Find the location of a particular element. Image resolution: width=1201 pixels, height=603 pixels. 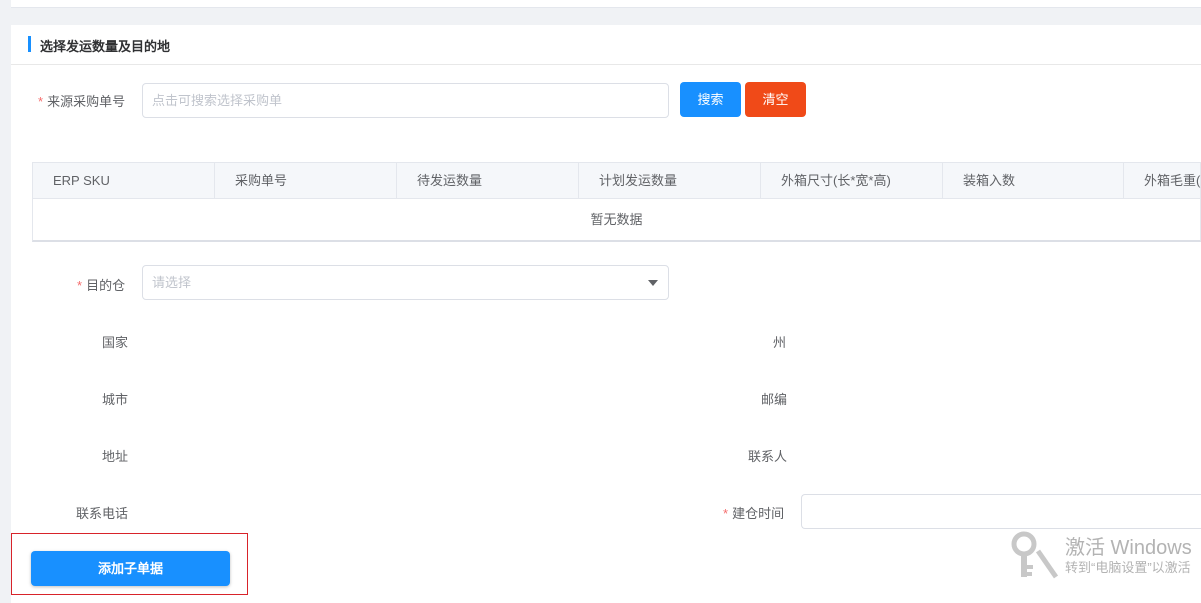

chevron-down-icon is located at coordinates (653, 283).